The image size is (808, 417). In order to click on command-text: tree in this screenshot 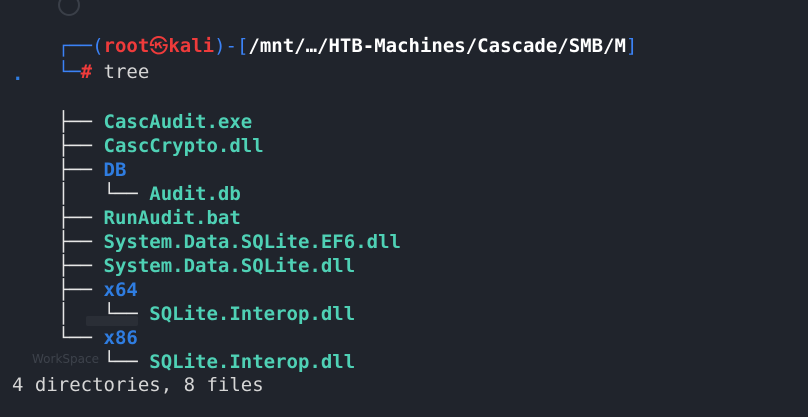, I will do `click(121, 72)`.